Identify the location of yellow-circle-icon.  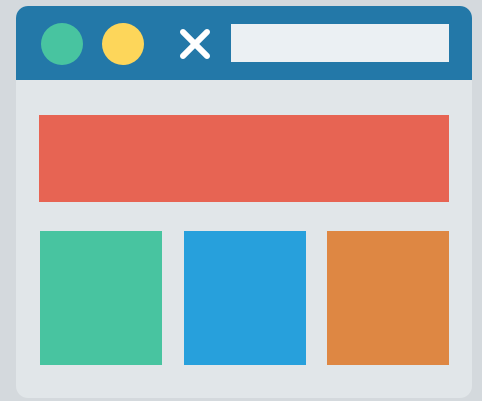
(123, 44).